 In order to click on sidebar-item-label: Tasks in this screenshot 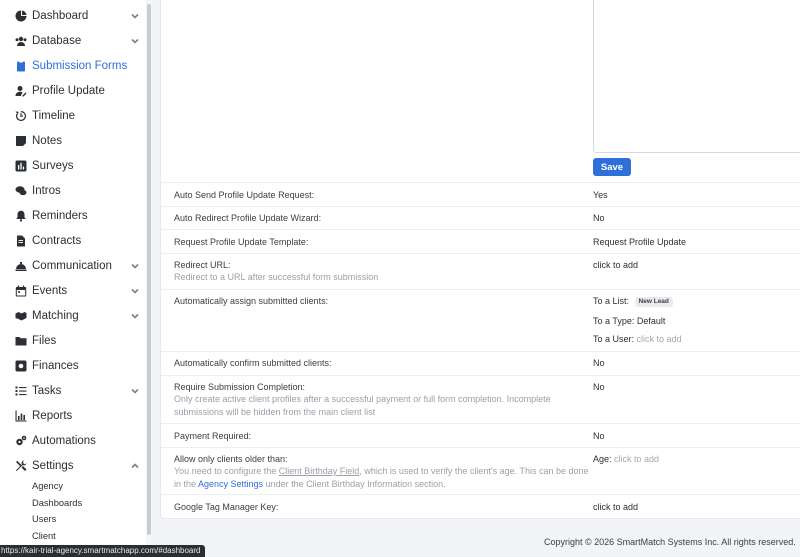, I will do `click(47, 390)`.